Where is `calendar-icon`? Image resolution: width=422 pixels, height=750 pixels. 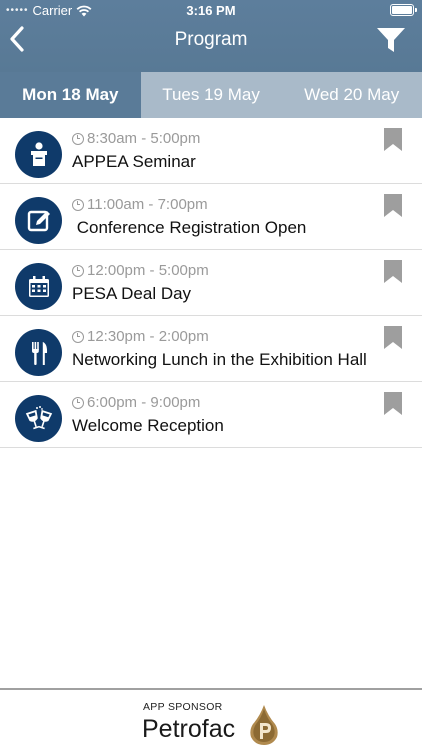 calendar-icon is located at coordinates (38, 286).